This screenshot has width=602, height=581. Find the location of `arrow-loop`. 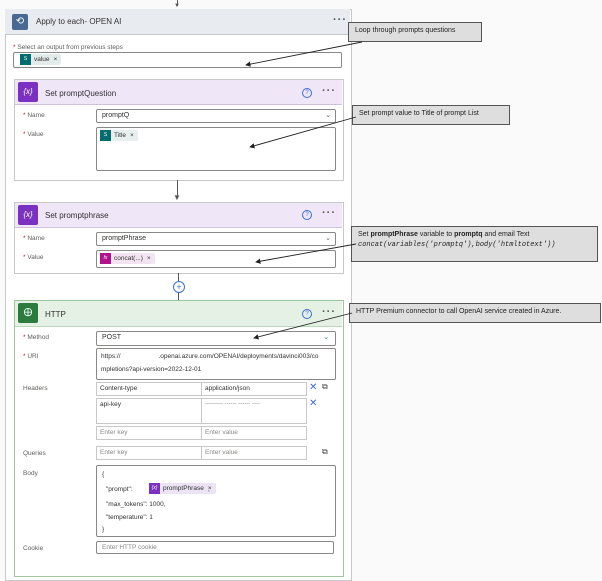

arrow-loop is located at coordinates (304, 54).